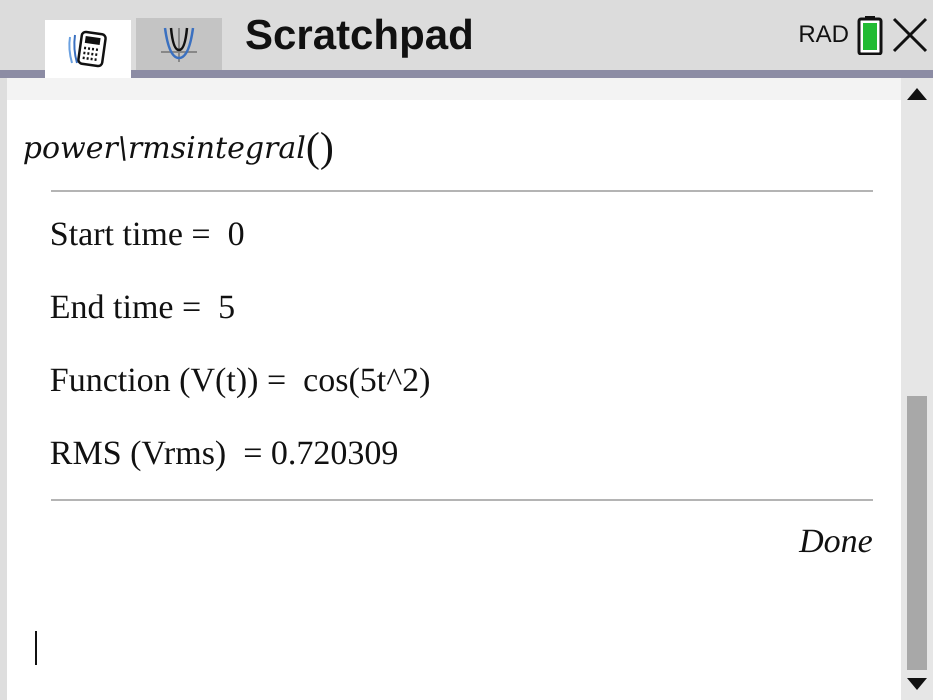  What do you see at coordinates (225, 454) in the screenshot?
I see `output-line: RMS (Vrms) = 0.720309` at bounding box center [225, 454].